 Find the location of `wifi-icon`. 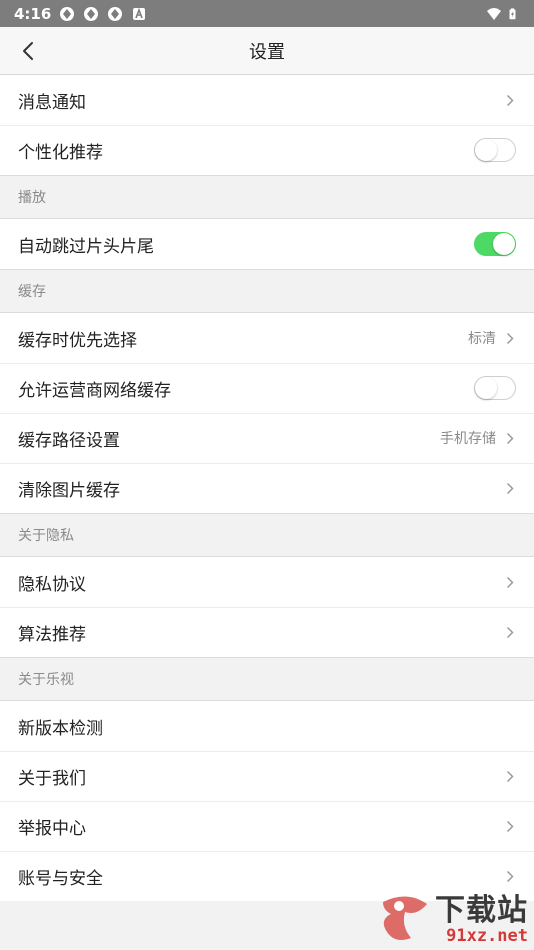

wifi-icon is located at coordinates (494, 13).